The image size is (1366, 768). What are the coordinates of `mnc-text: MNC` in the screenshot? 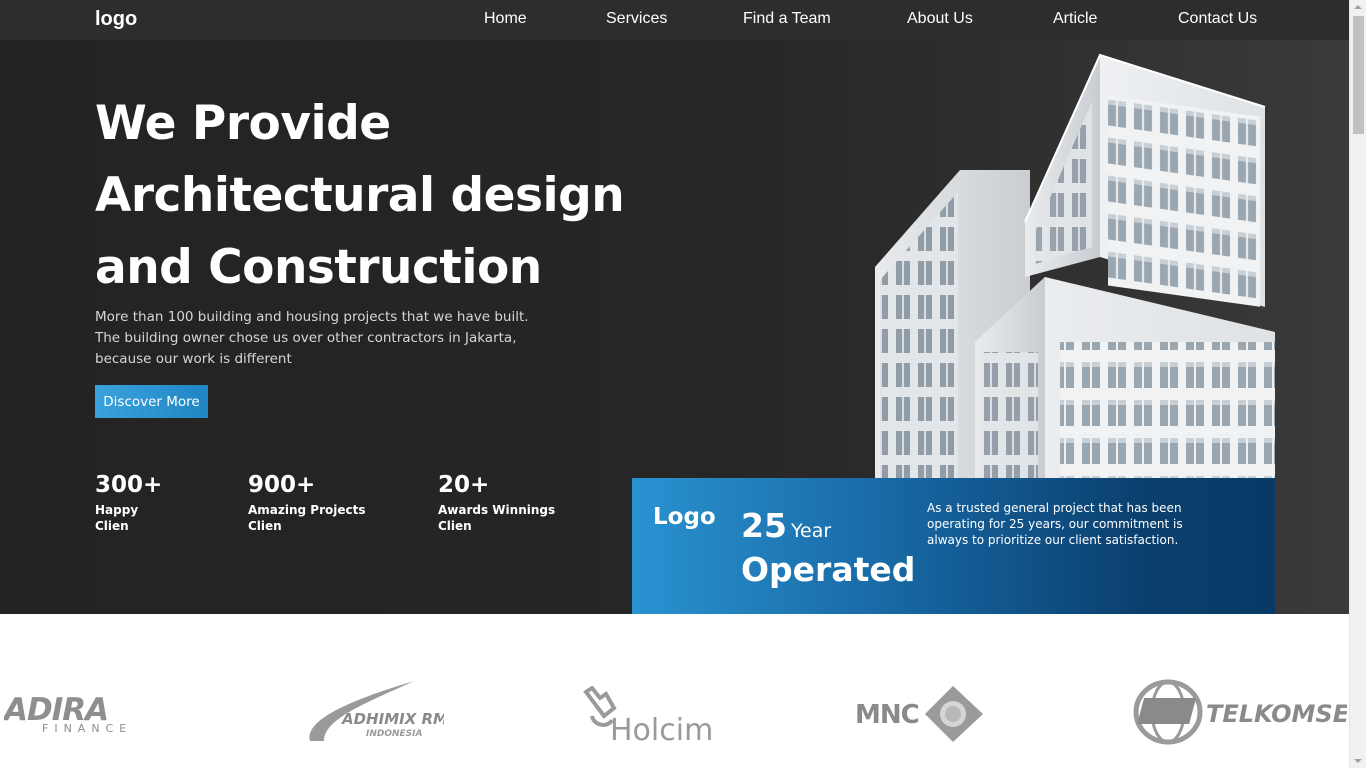 It's located at (887, 715).